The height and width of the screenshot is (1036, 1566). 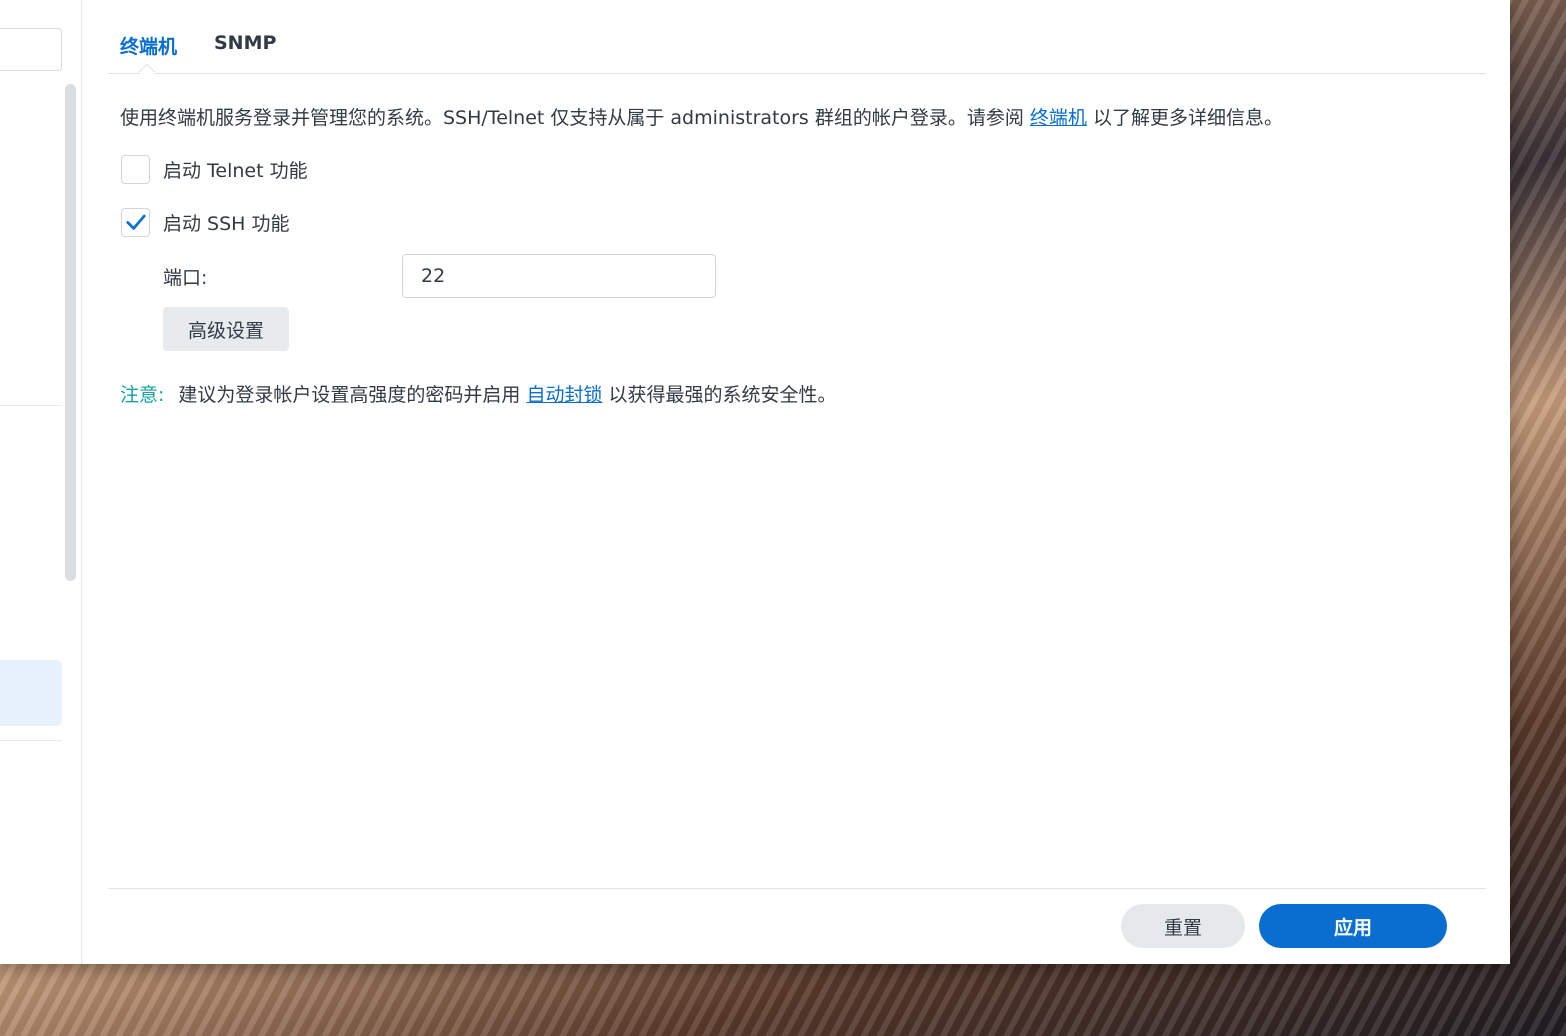 What do you see at coordinates (70, 332) in the screenshot?
I see `sidebar-scrollbar` at bounding box center [70, 332].